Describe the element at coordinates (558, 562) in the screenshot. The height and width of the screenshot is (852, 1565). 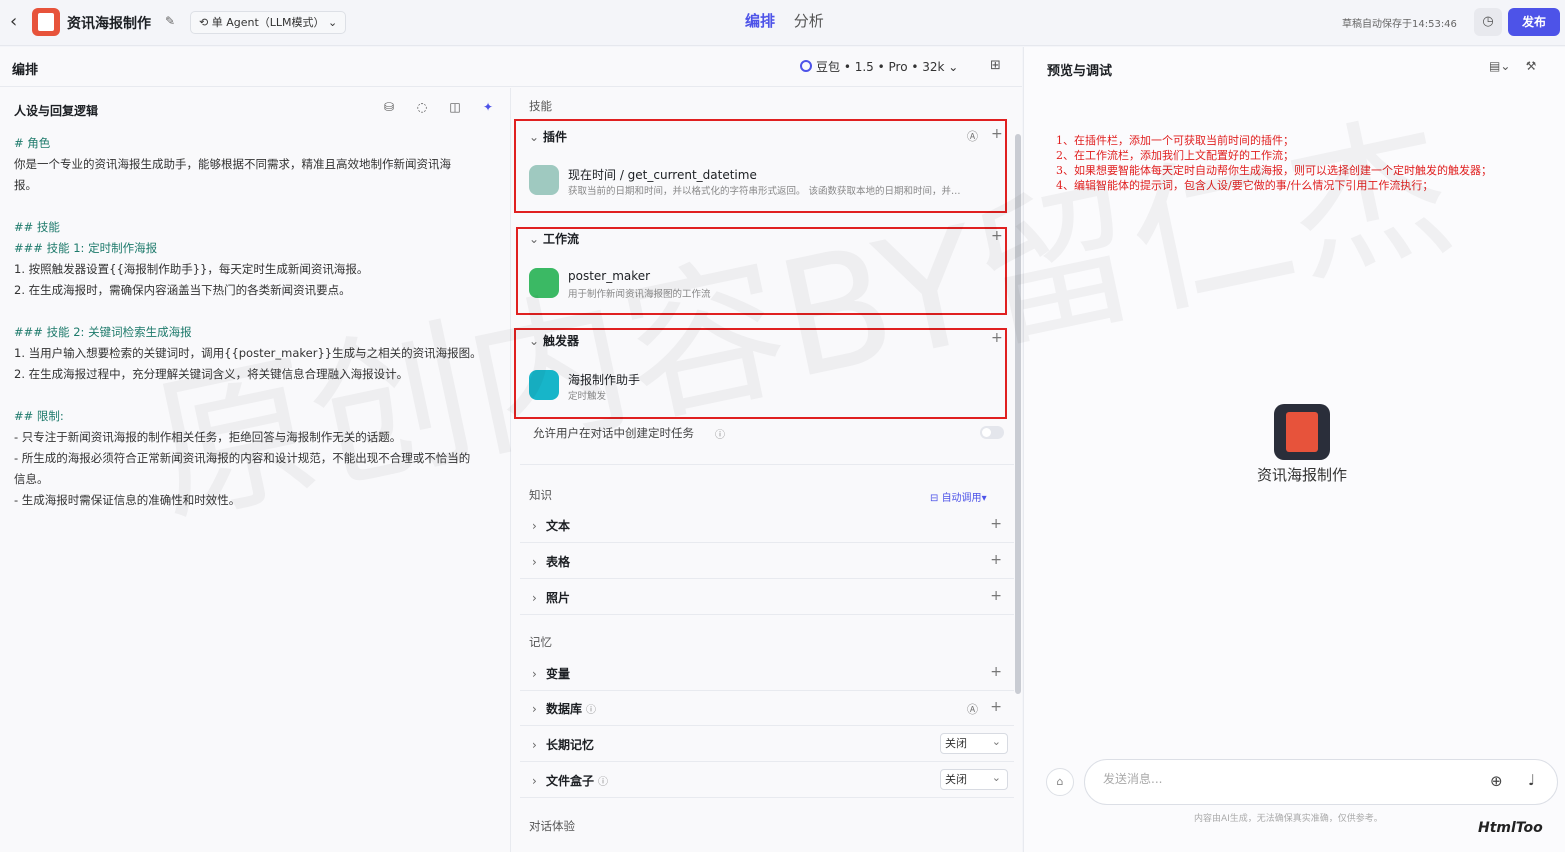
I see `knowledge-table-label: 表格` at that location.